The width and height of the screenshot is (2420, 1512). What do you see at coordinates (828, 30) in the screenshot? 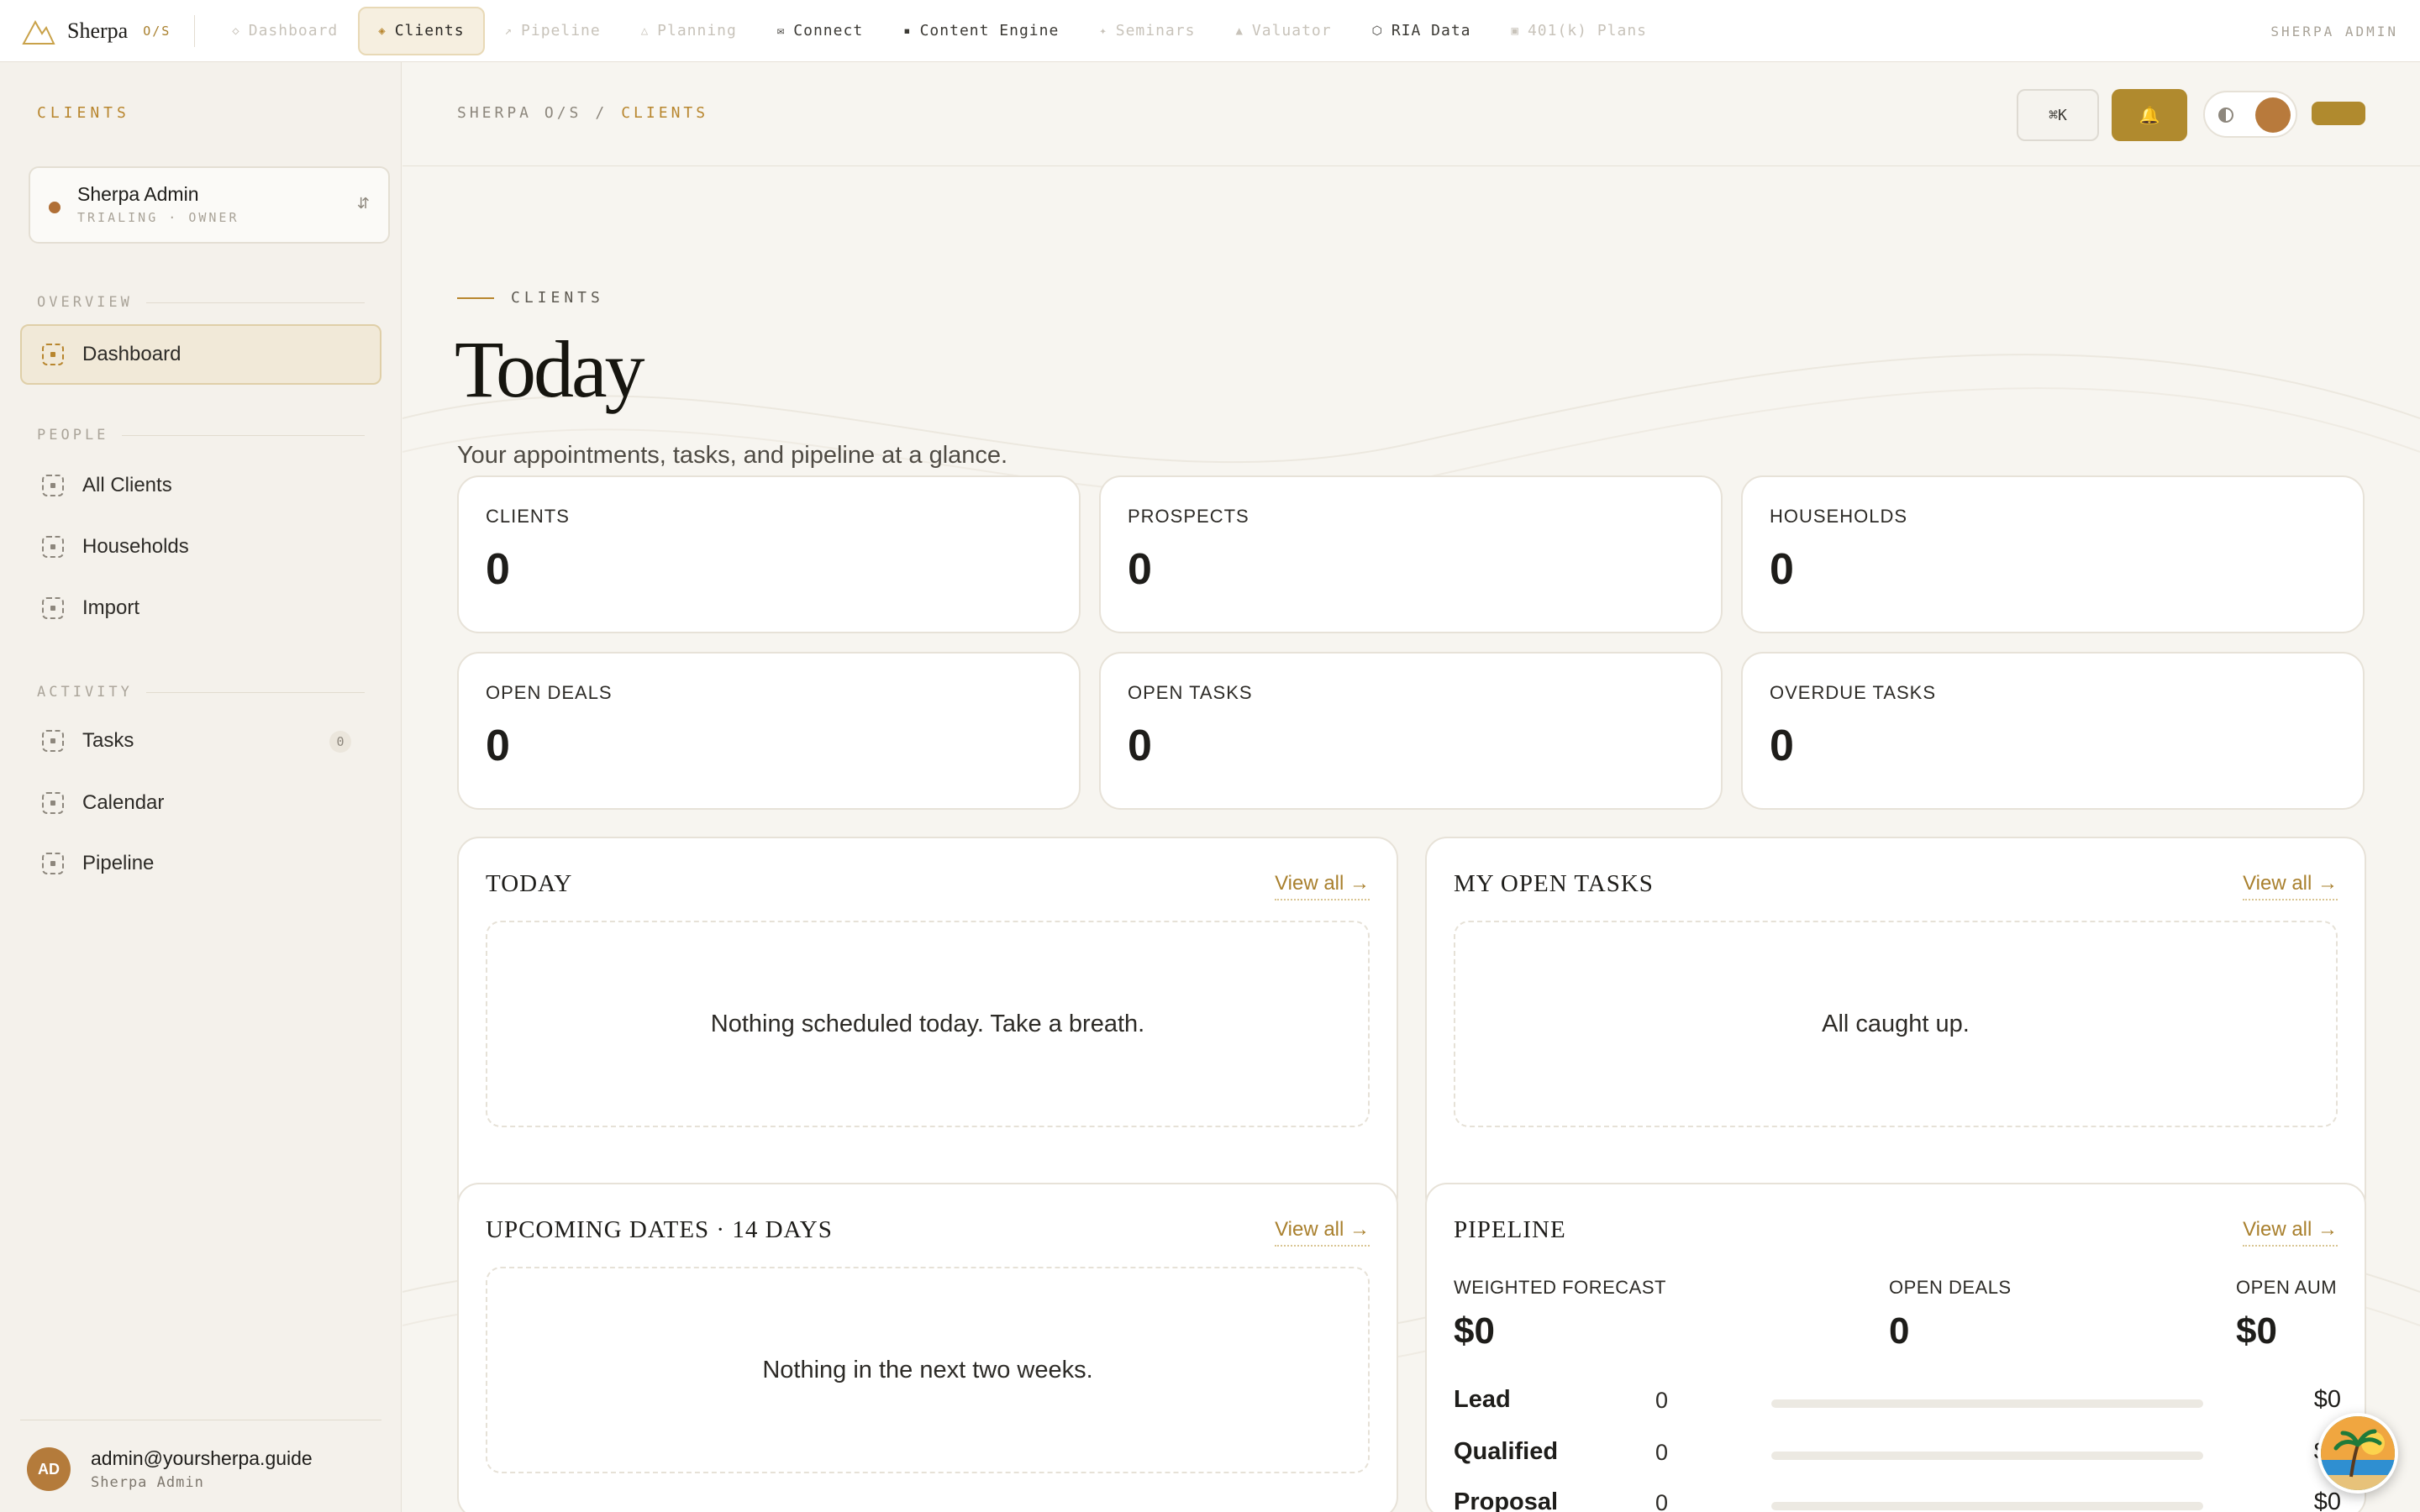
I see `nav-label: Connect` at bounding box center [828, 30].